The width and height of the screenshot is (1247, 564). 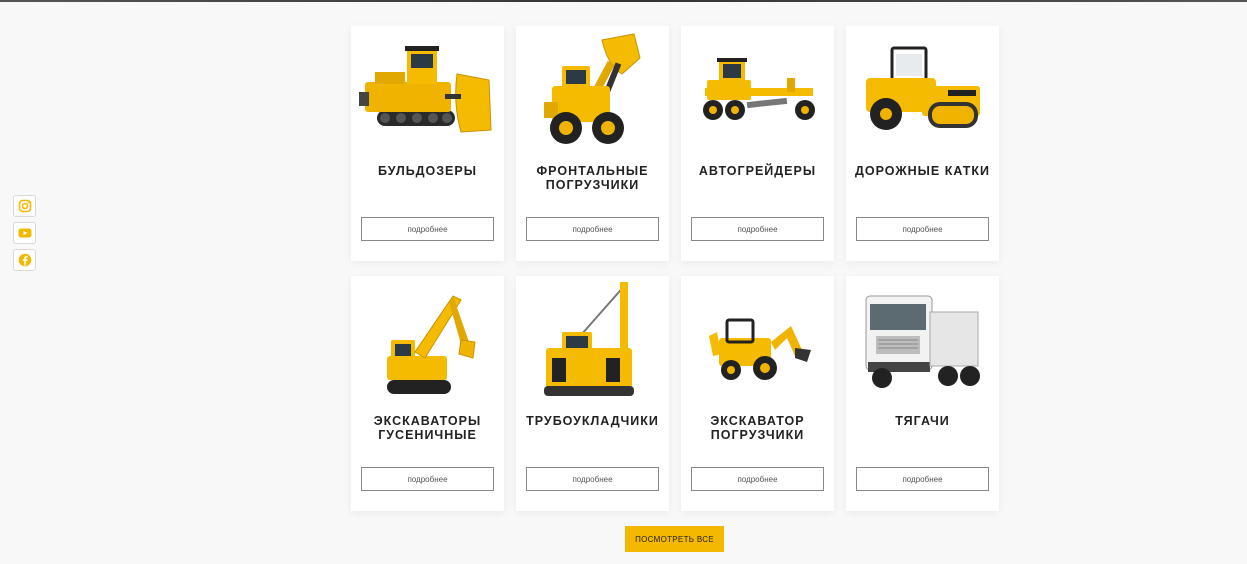 What do you see at coordinates (757, 341) in the screenshot?
I see `backhoe-loader-image` at bounding box center [757, 341].